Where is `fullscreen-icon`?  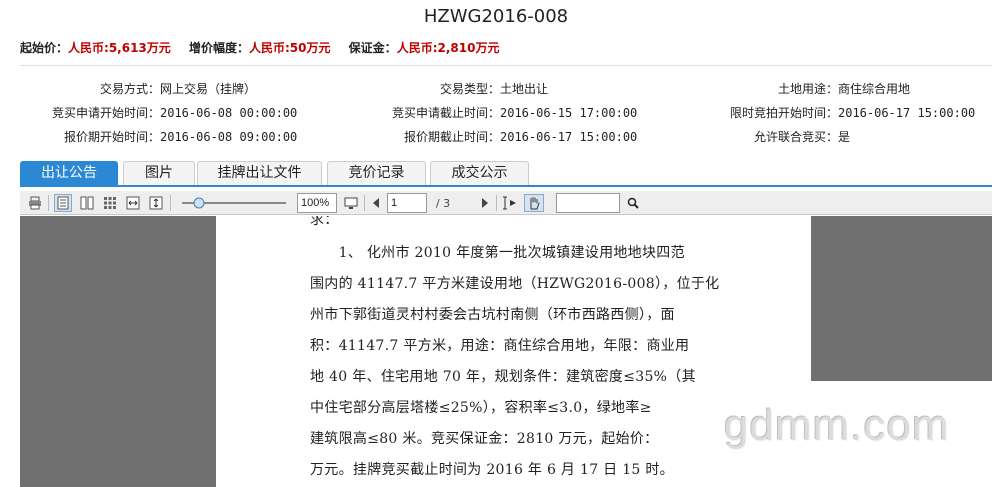 fullscreen-icon is located at coordinates (351, 203).